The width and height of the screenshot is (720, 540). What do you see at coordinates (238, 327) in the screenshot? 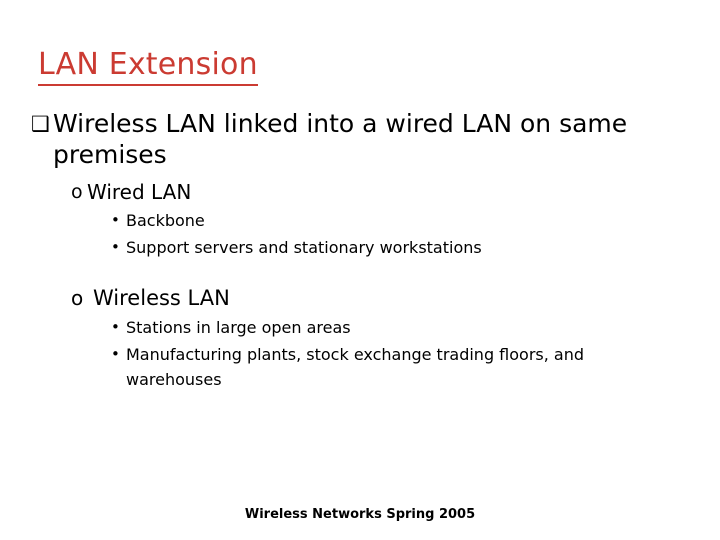
I see `list-item-label: Stations in large open areas` at bounding box center [238, 327].